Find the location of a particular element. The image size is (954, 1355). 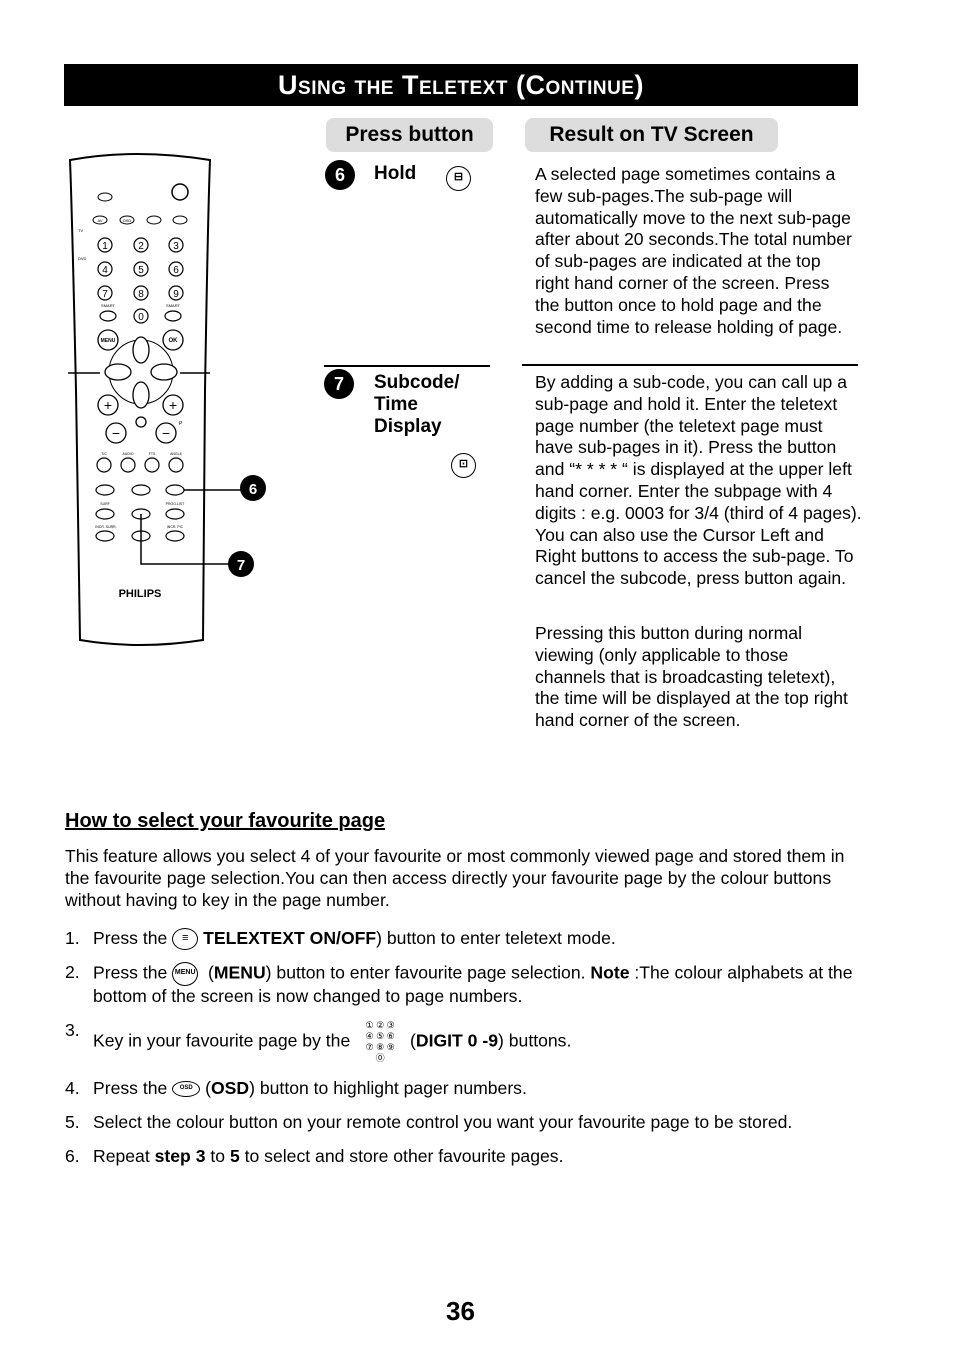

program-label: P is located at coordinates (181, 424).